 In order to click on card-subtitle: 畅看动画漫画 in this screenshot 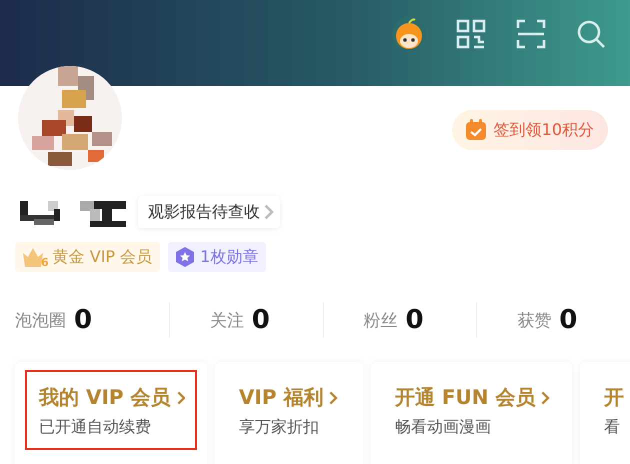, I will do `click(443, 427)`.